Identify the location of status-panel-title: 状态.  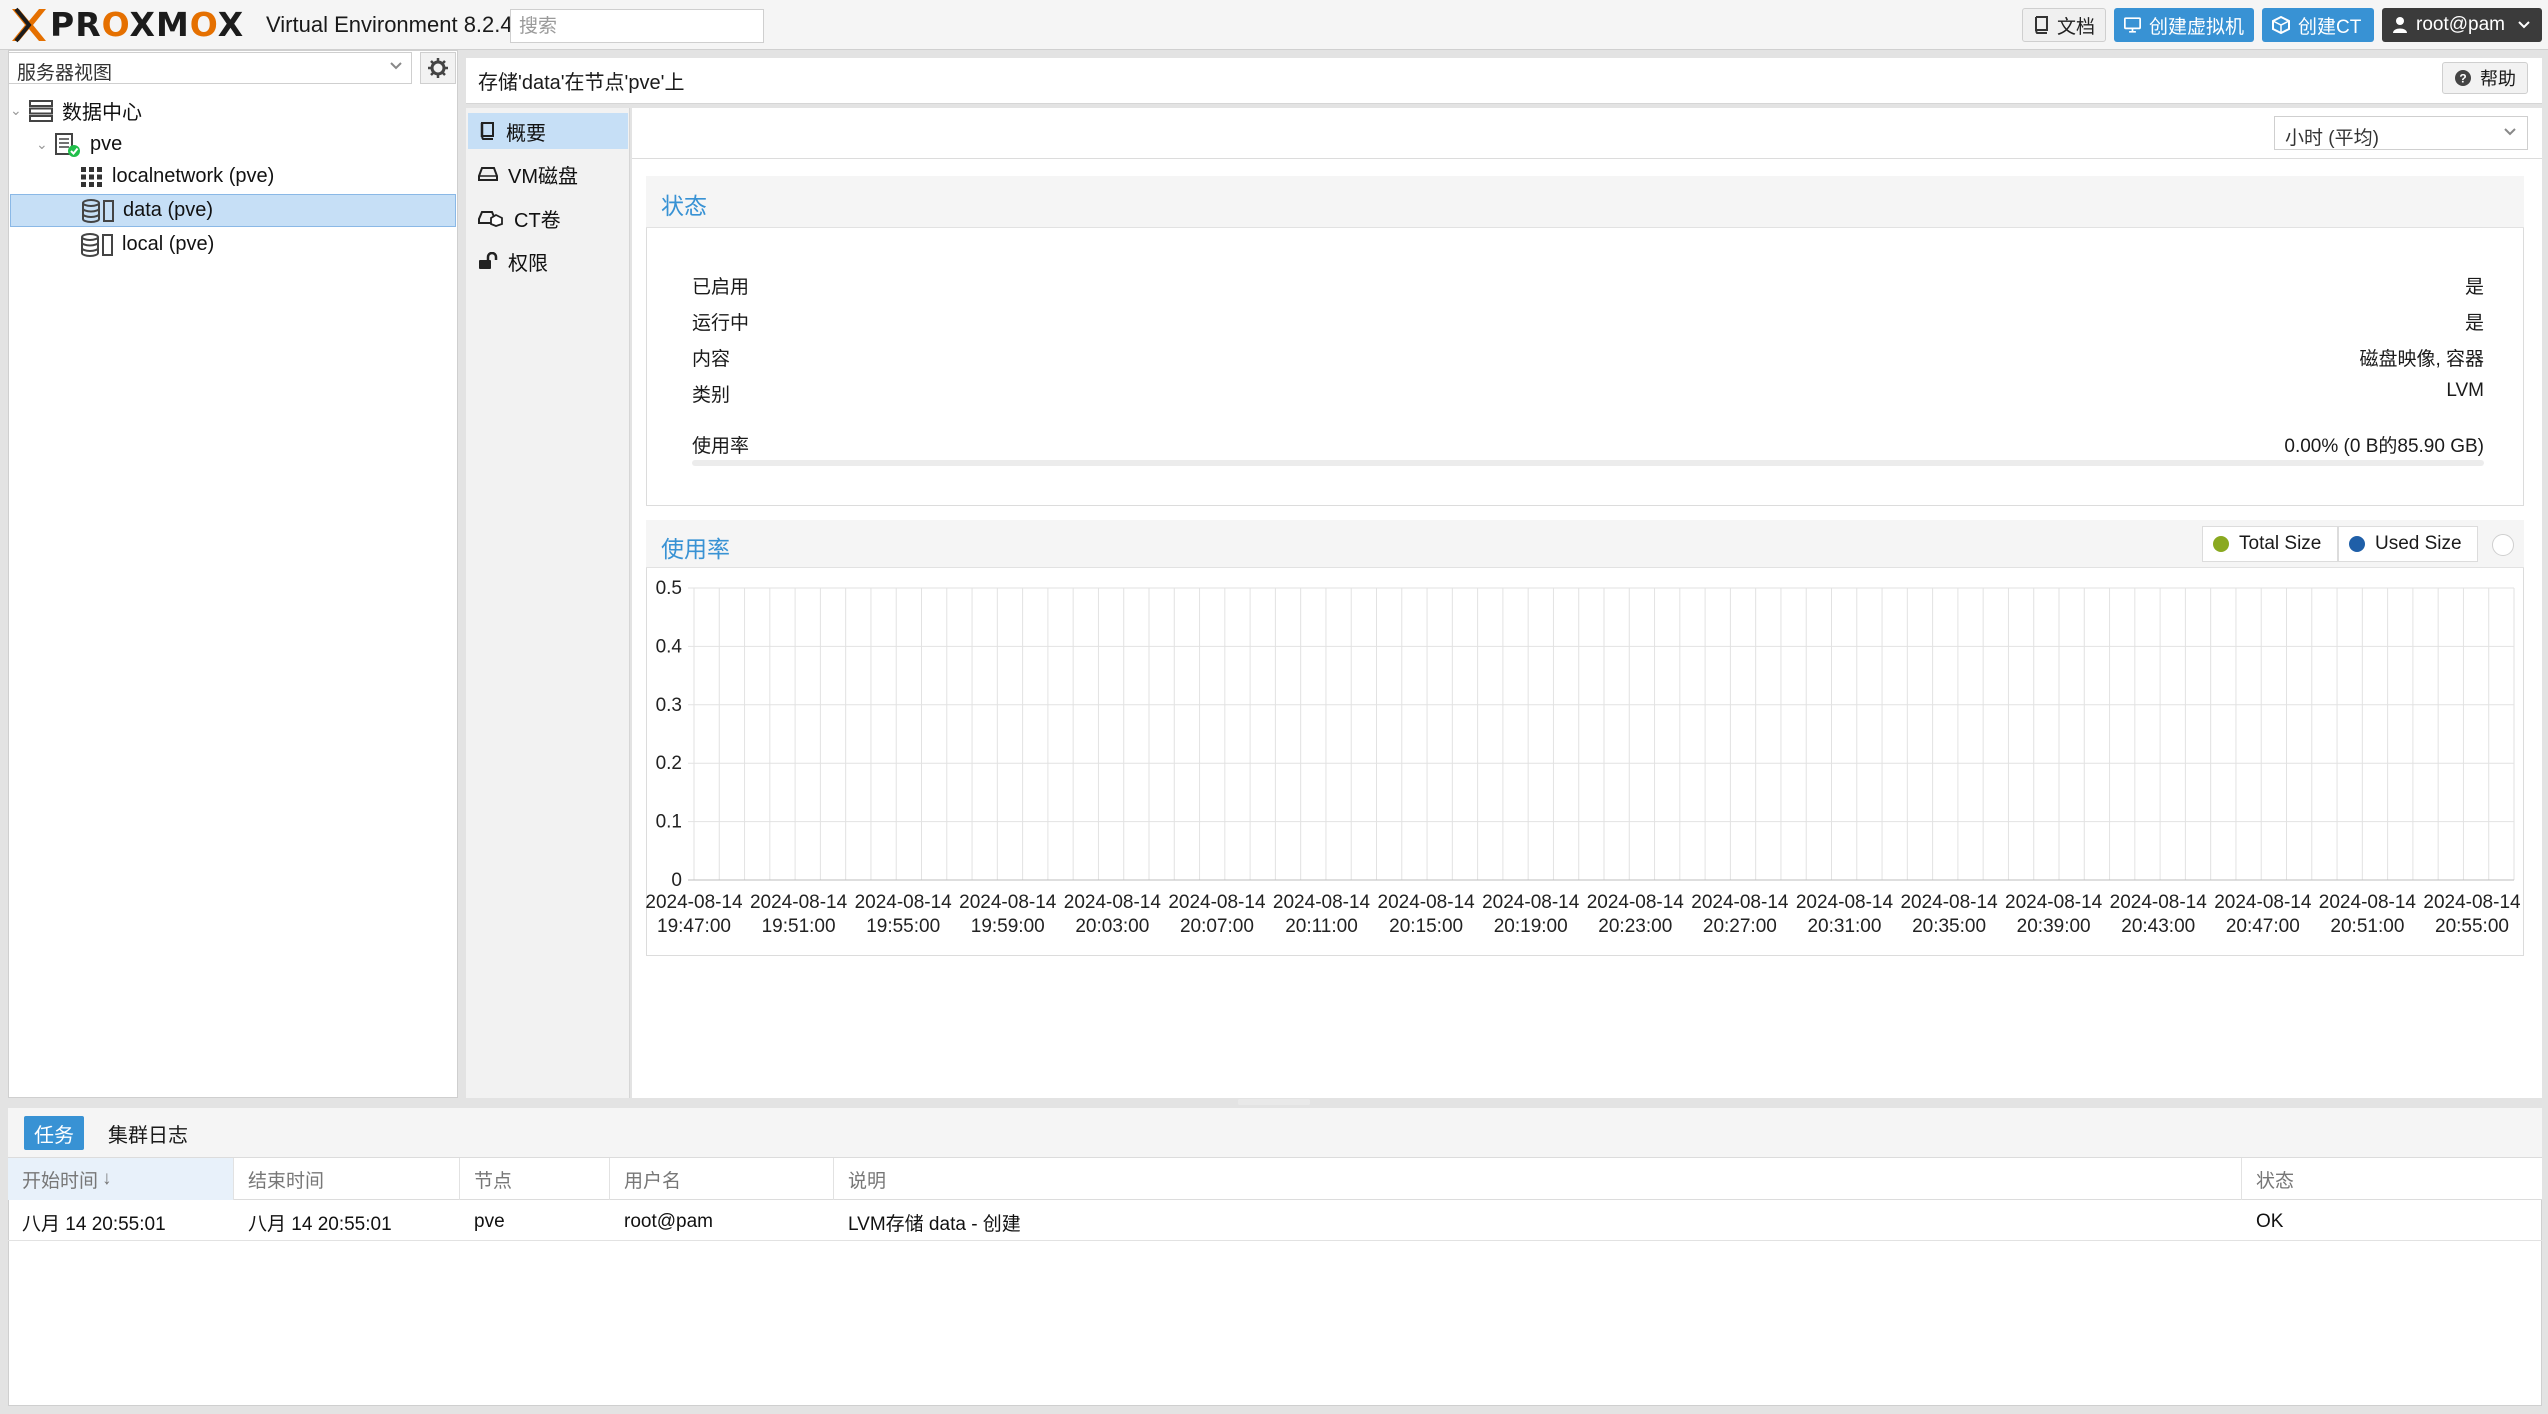
(684, 206).